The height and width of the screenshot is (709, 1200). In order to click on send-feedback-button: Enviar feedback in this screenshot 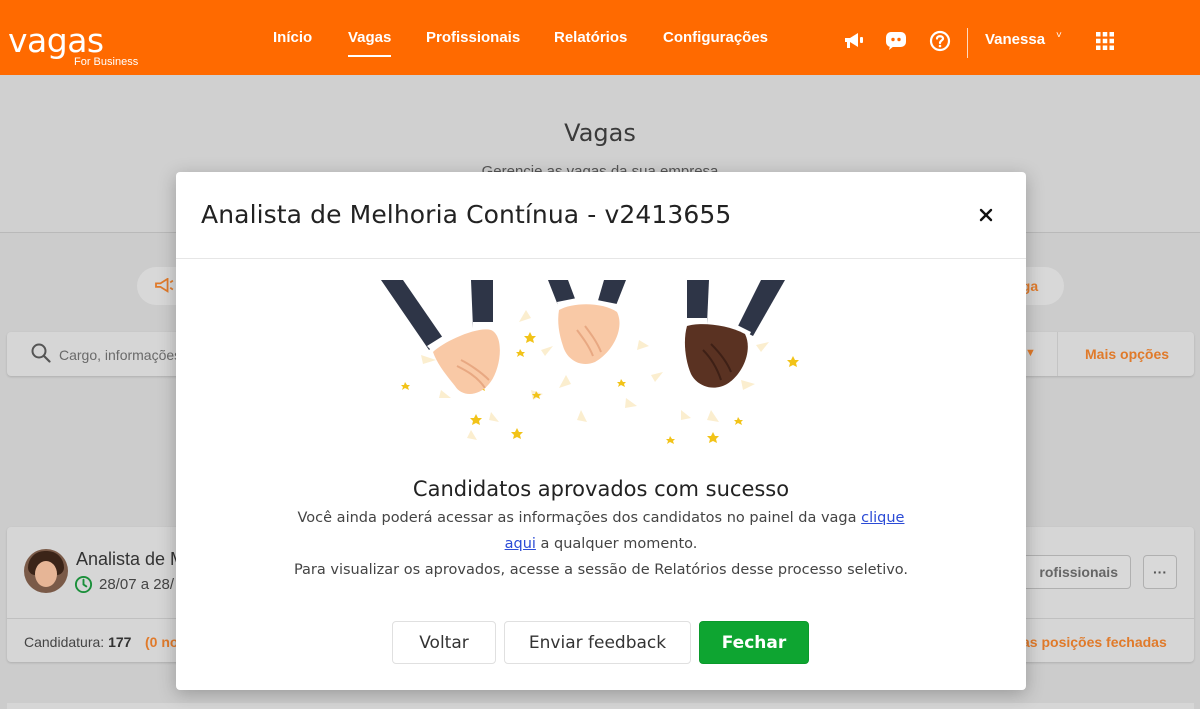, I will do `click(597, 642)`.